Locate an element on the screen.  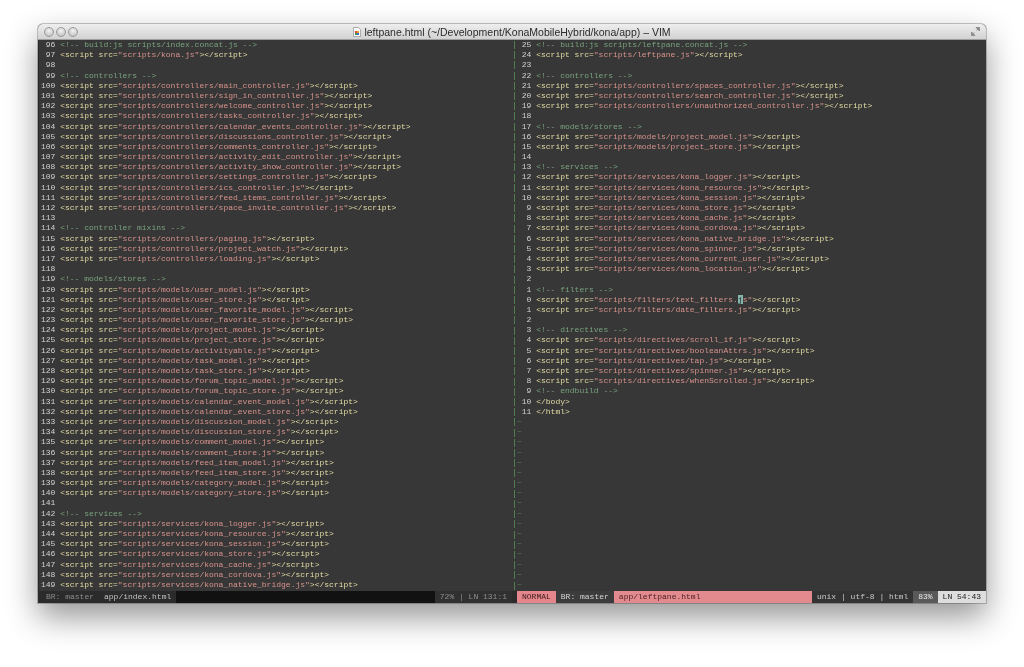
code-line: <script src="scripts/controllers/welcome_controller.js"></script> is located at coordinates (216, 106).